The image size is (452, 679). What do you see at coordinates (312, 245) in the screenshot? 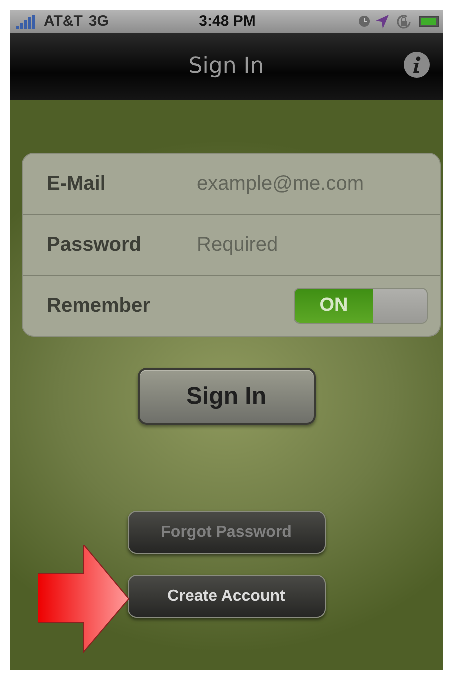
I see `password-field: Required` at bounding box center [312, 245].